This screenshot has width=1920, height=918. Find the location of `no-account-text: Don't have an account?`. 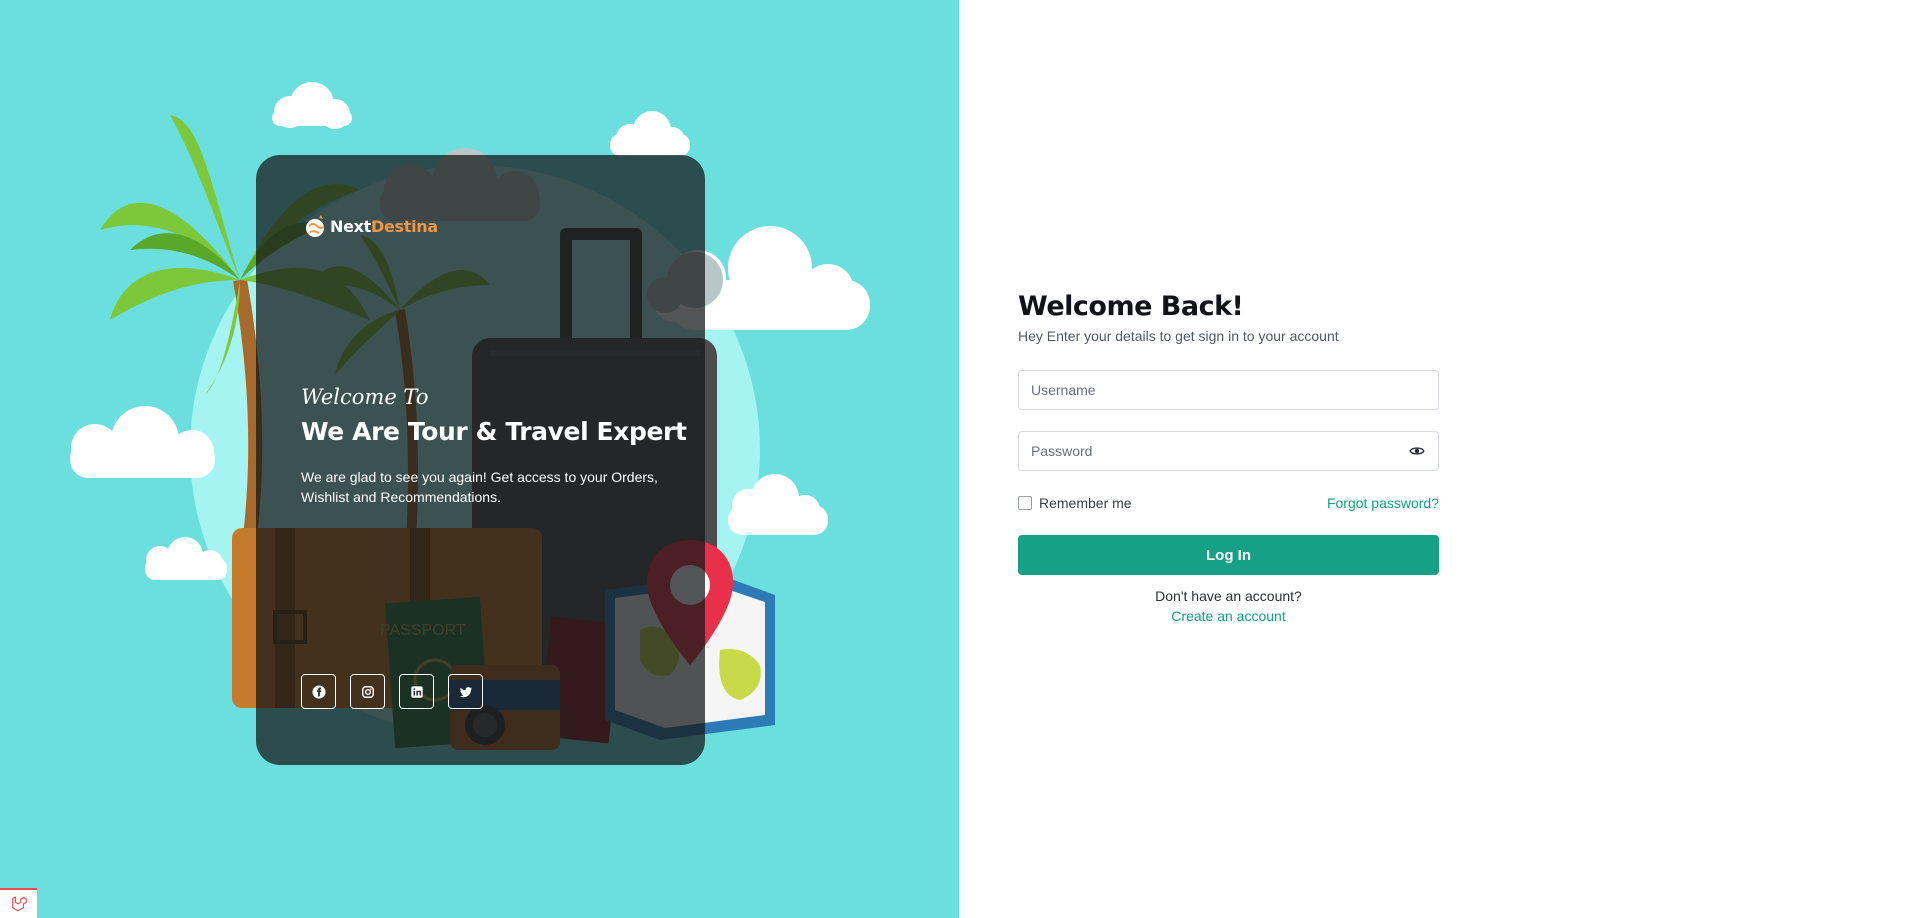

no-account-text: Don't have an account? is located at coordinates (1228, 596).